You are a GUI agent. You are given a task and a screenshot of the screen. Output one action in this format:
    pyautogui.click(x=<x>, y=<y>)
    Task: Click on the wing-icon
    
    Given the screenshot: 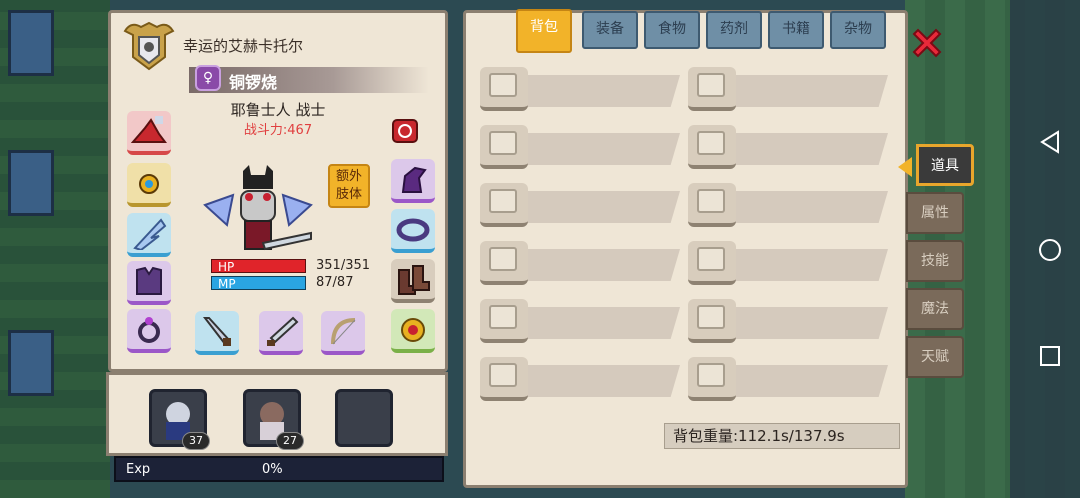 What is the action you would take?
    pyautogui.click(x=150, y=234)
    